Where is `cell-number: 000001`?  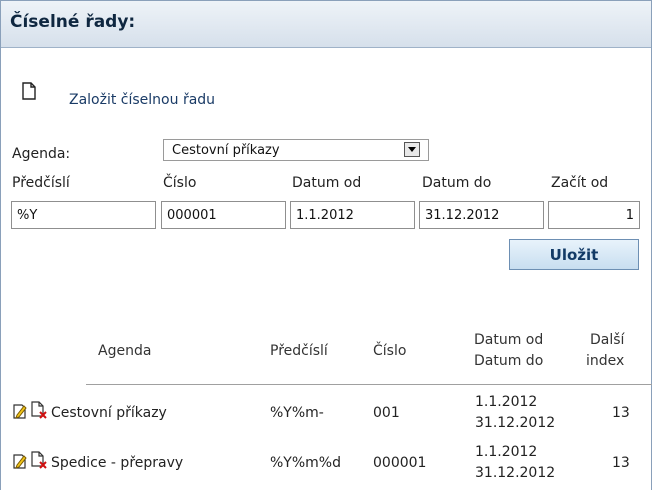 cell-number: 000001 is located at coordinates (400, 463).